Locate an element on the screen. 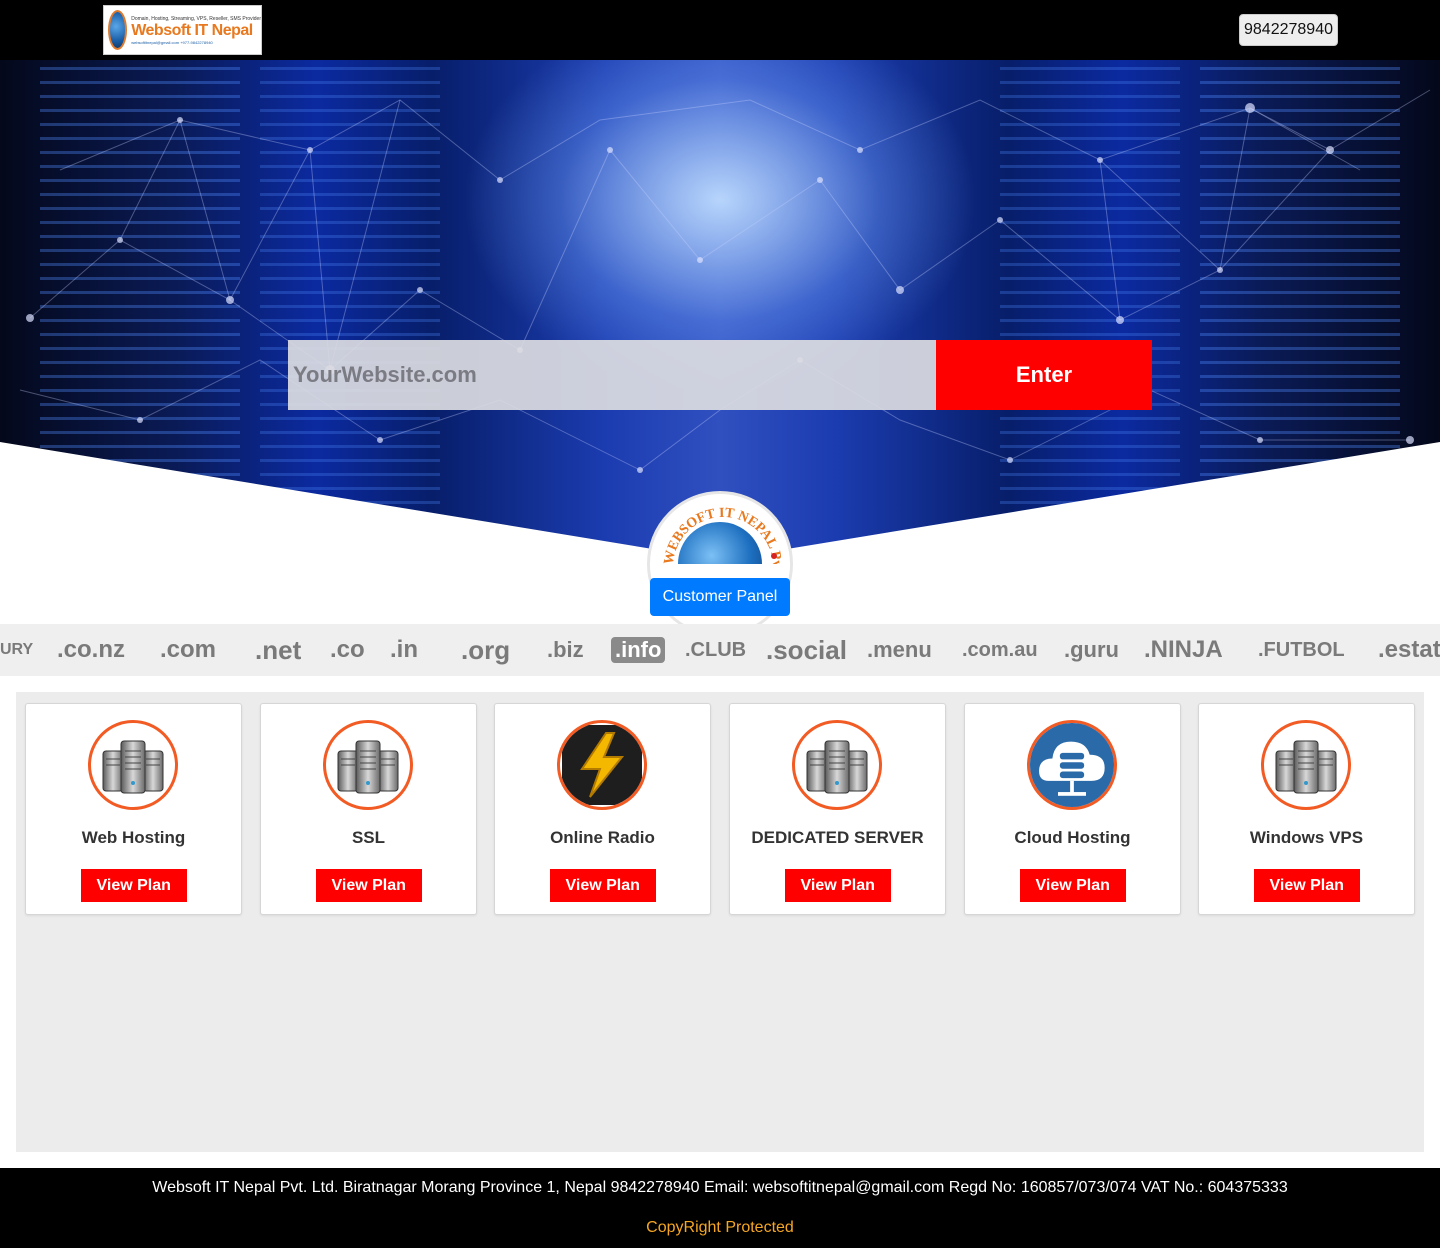 This screenshot has height=1248, width=1440. tld-logo: .CLUB is located at coordinates (716, 649).